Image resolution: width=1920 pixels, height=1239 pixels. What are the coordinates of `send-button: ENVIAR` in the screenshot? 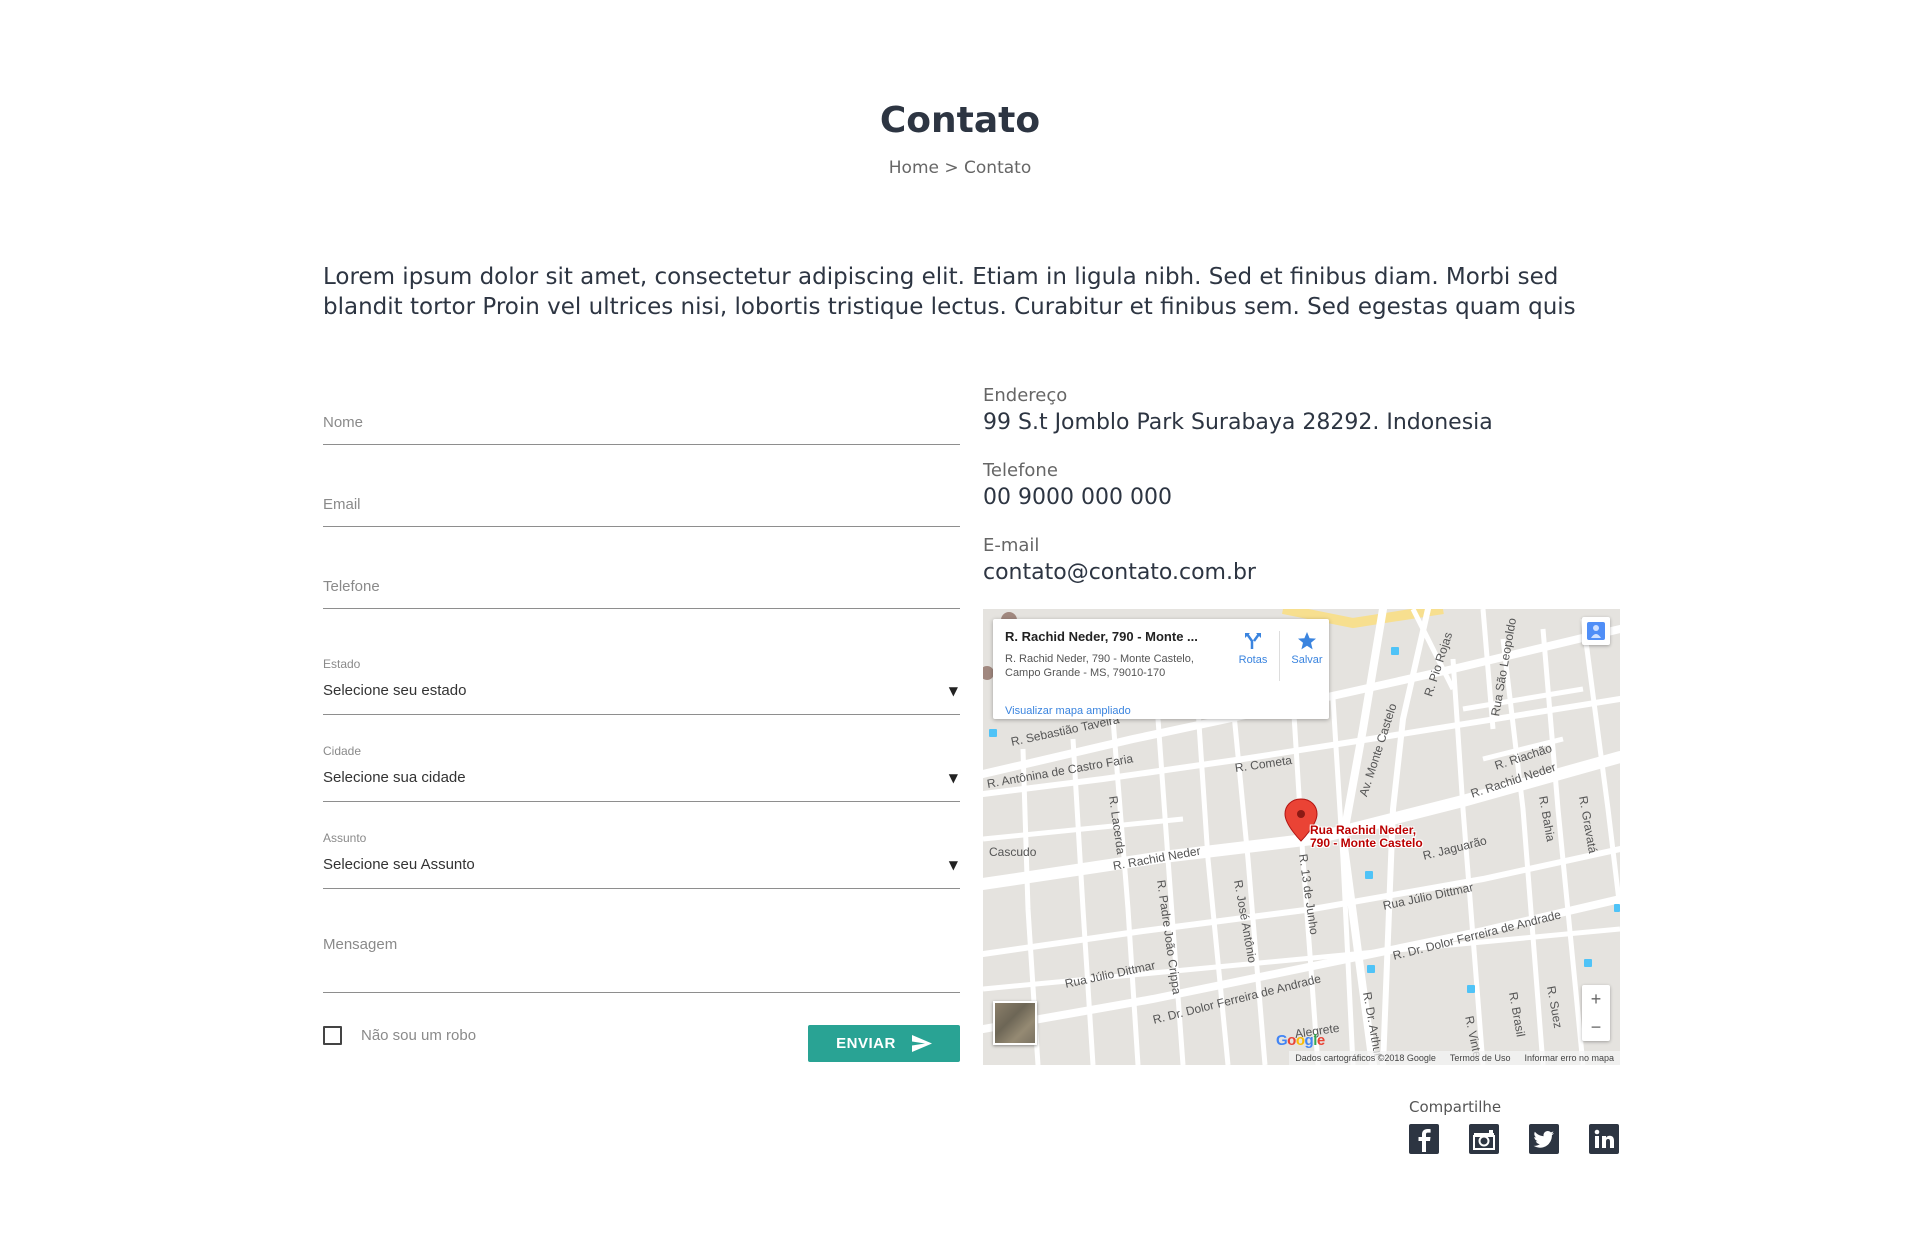 It's located at (884, 1043).